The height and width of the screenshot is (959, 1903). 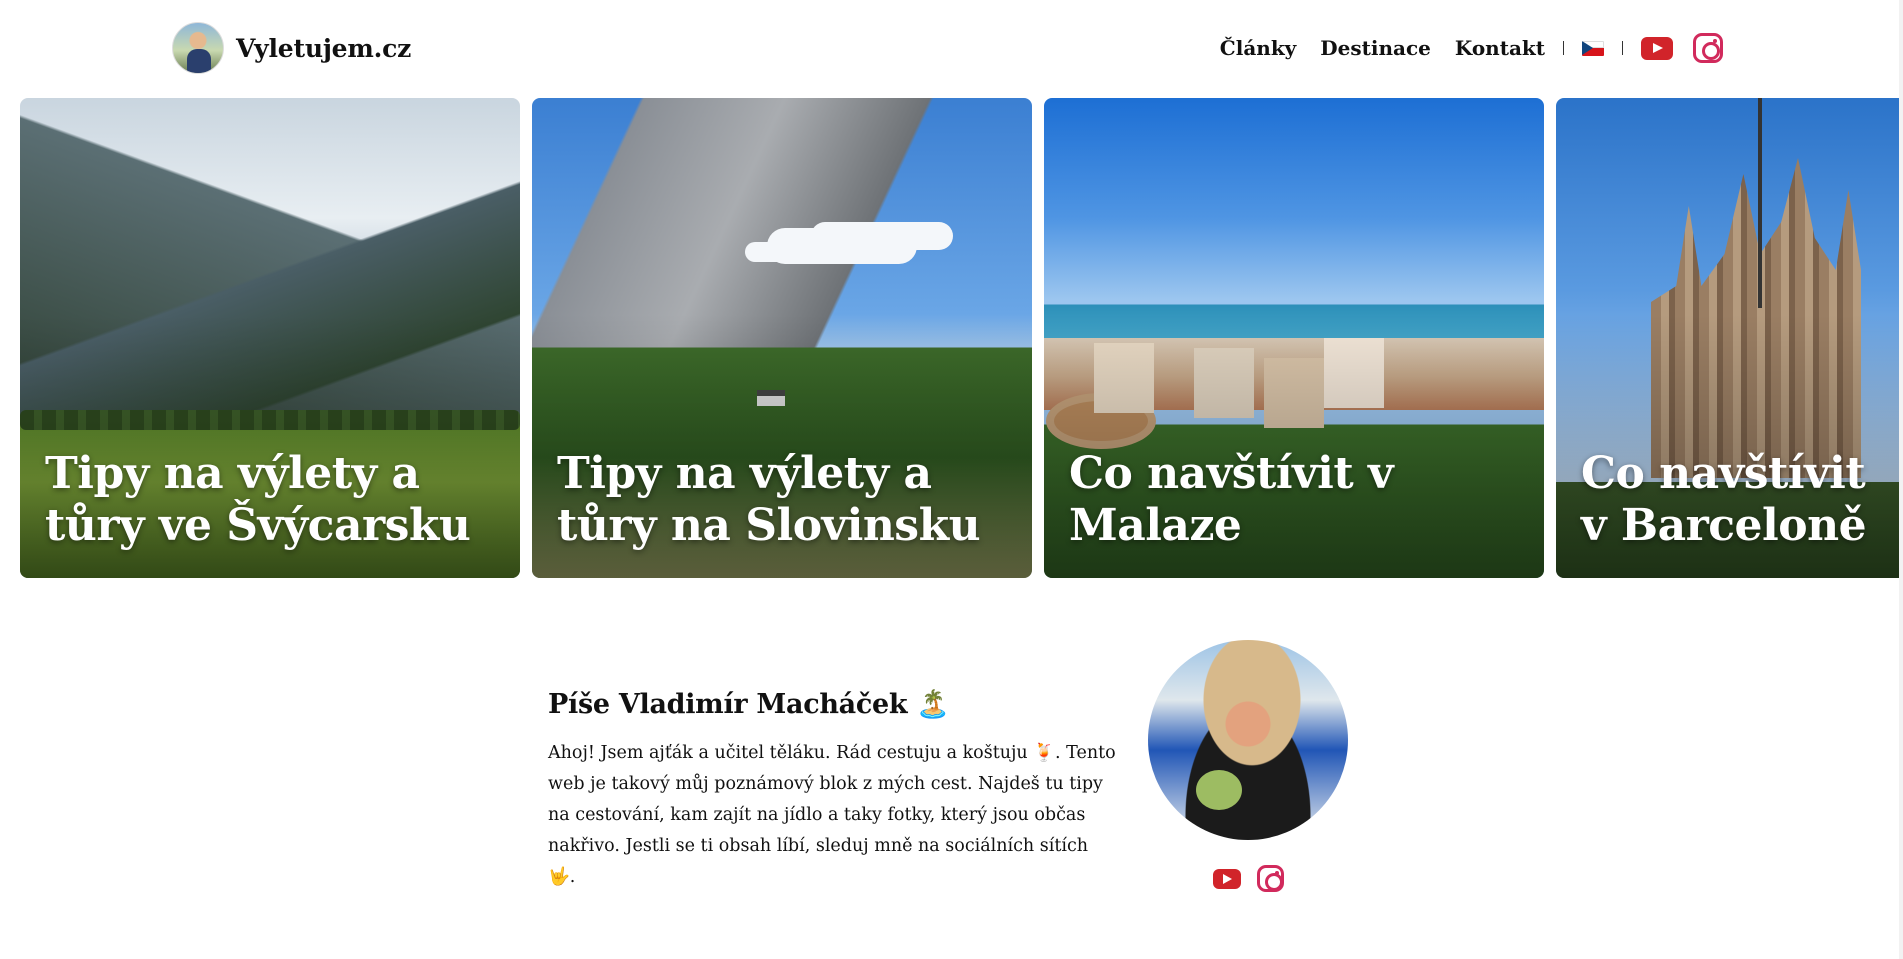 I want to click on article-card-malaga: Co navštívit v Malaze, so click(x=1294, y=338).